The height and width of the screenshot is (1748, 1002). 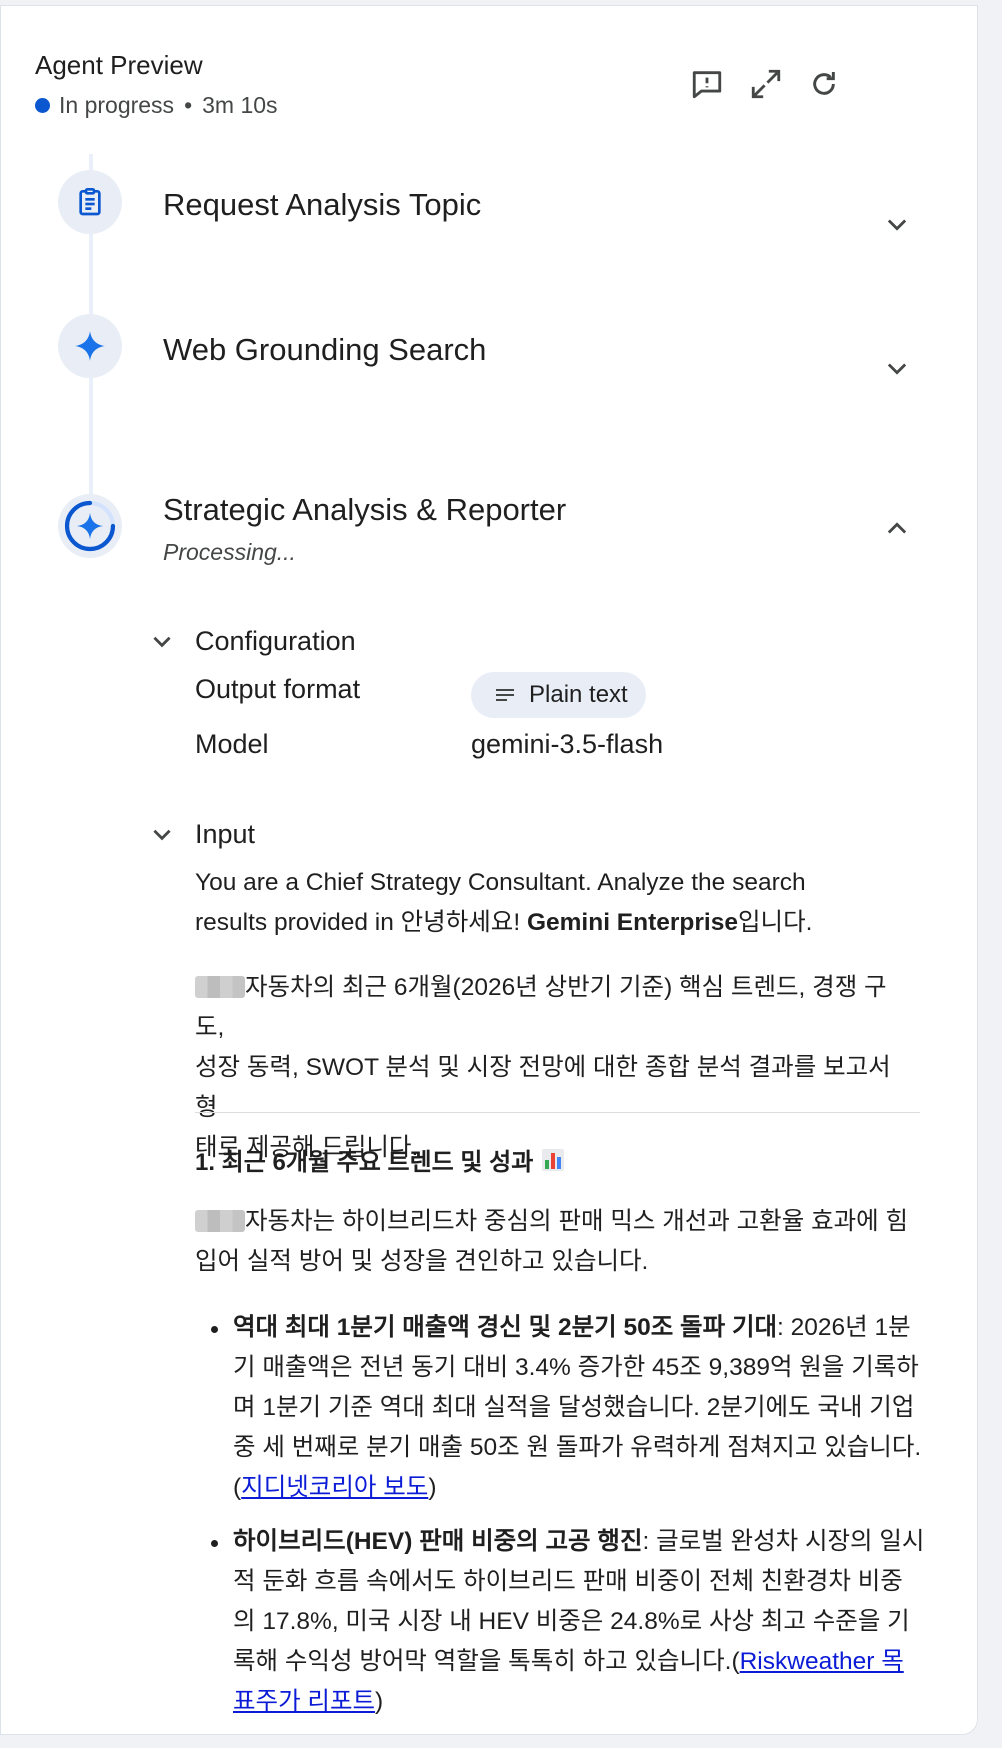 I want to click on model-value: gemini-3.5-flash, so click(x=567, y=744).